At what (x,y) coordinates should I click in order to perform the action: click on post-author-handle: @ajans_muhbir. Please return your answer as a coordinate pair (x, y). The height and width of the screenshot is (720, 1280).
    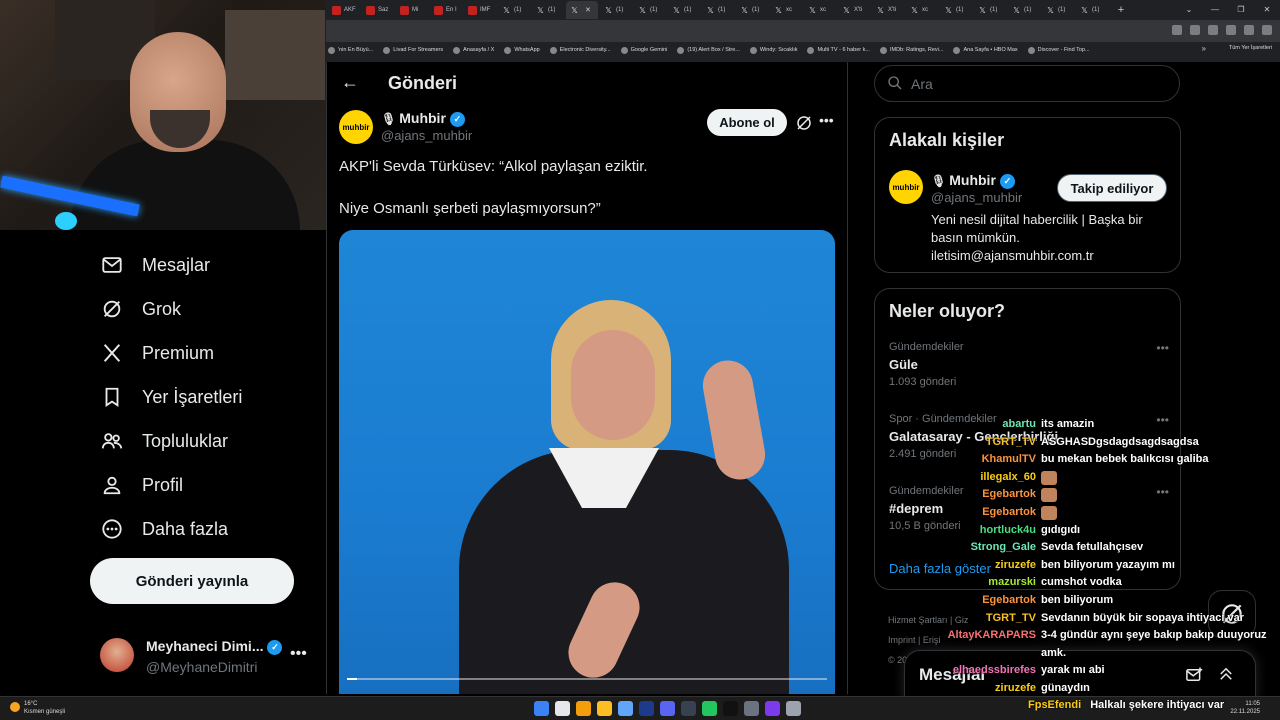
    Looking at the image, I should click on (426, 135).